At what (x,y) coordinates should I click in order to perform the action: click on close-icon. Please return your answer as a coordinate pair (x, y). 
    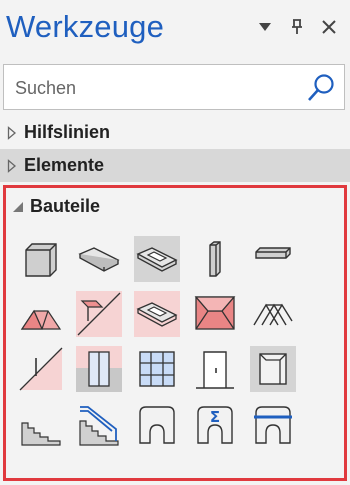
    Looking at the image, I should click on (329, 27).